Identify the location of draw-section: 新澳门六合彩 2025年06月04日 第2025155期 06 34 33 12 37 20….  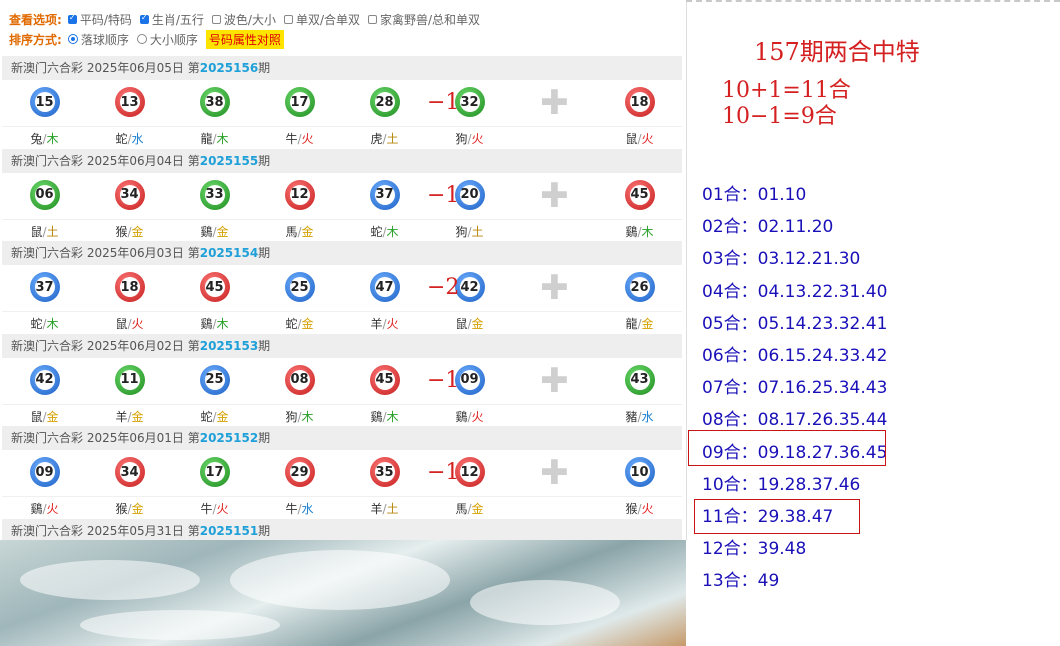
(342, 196).